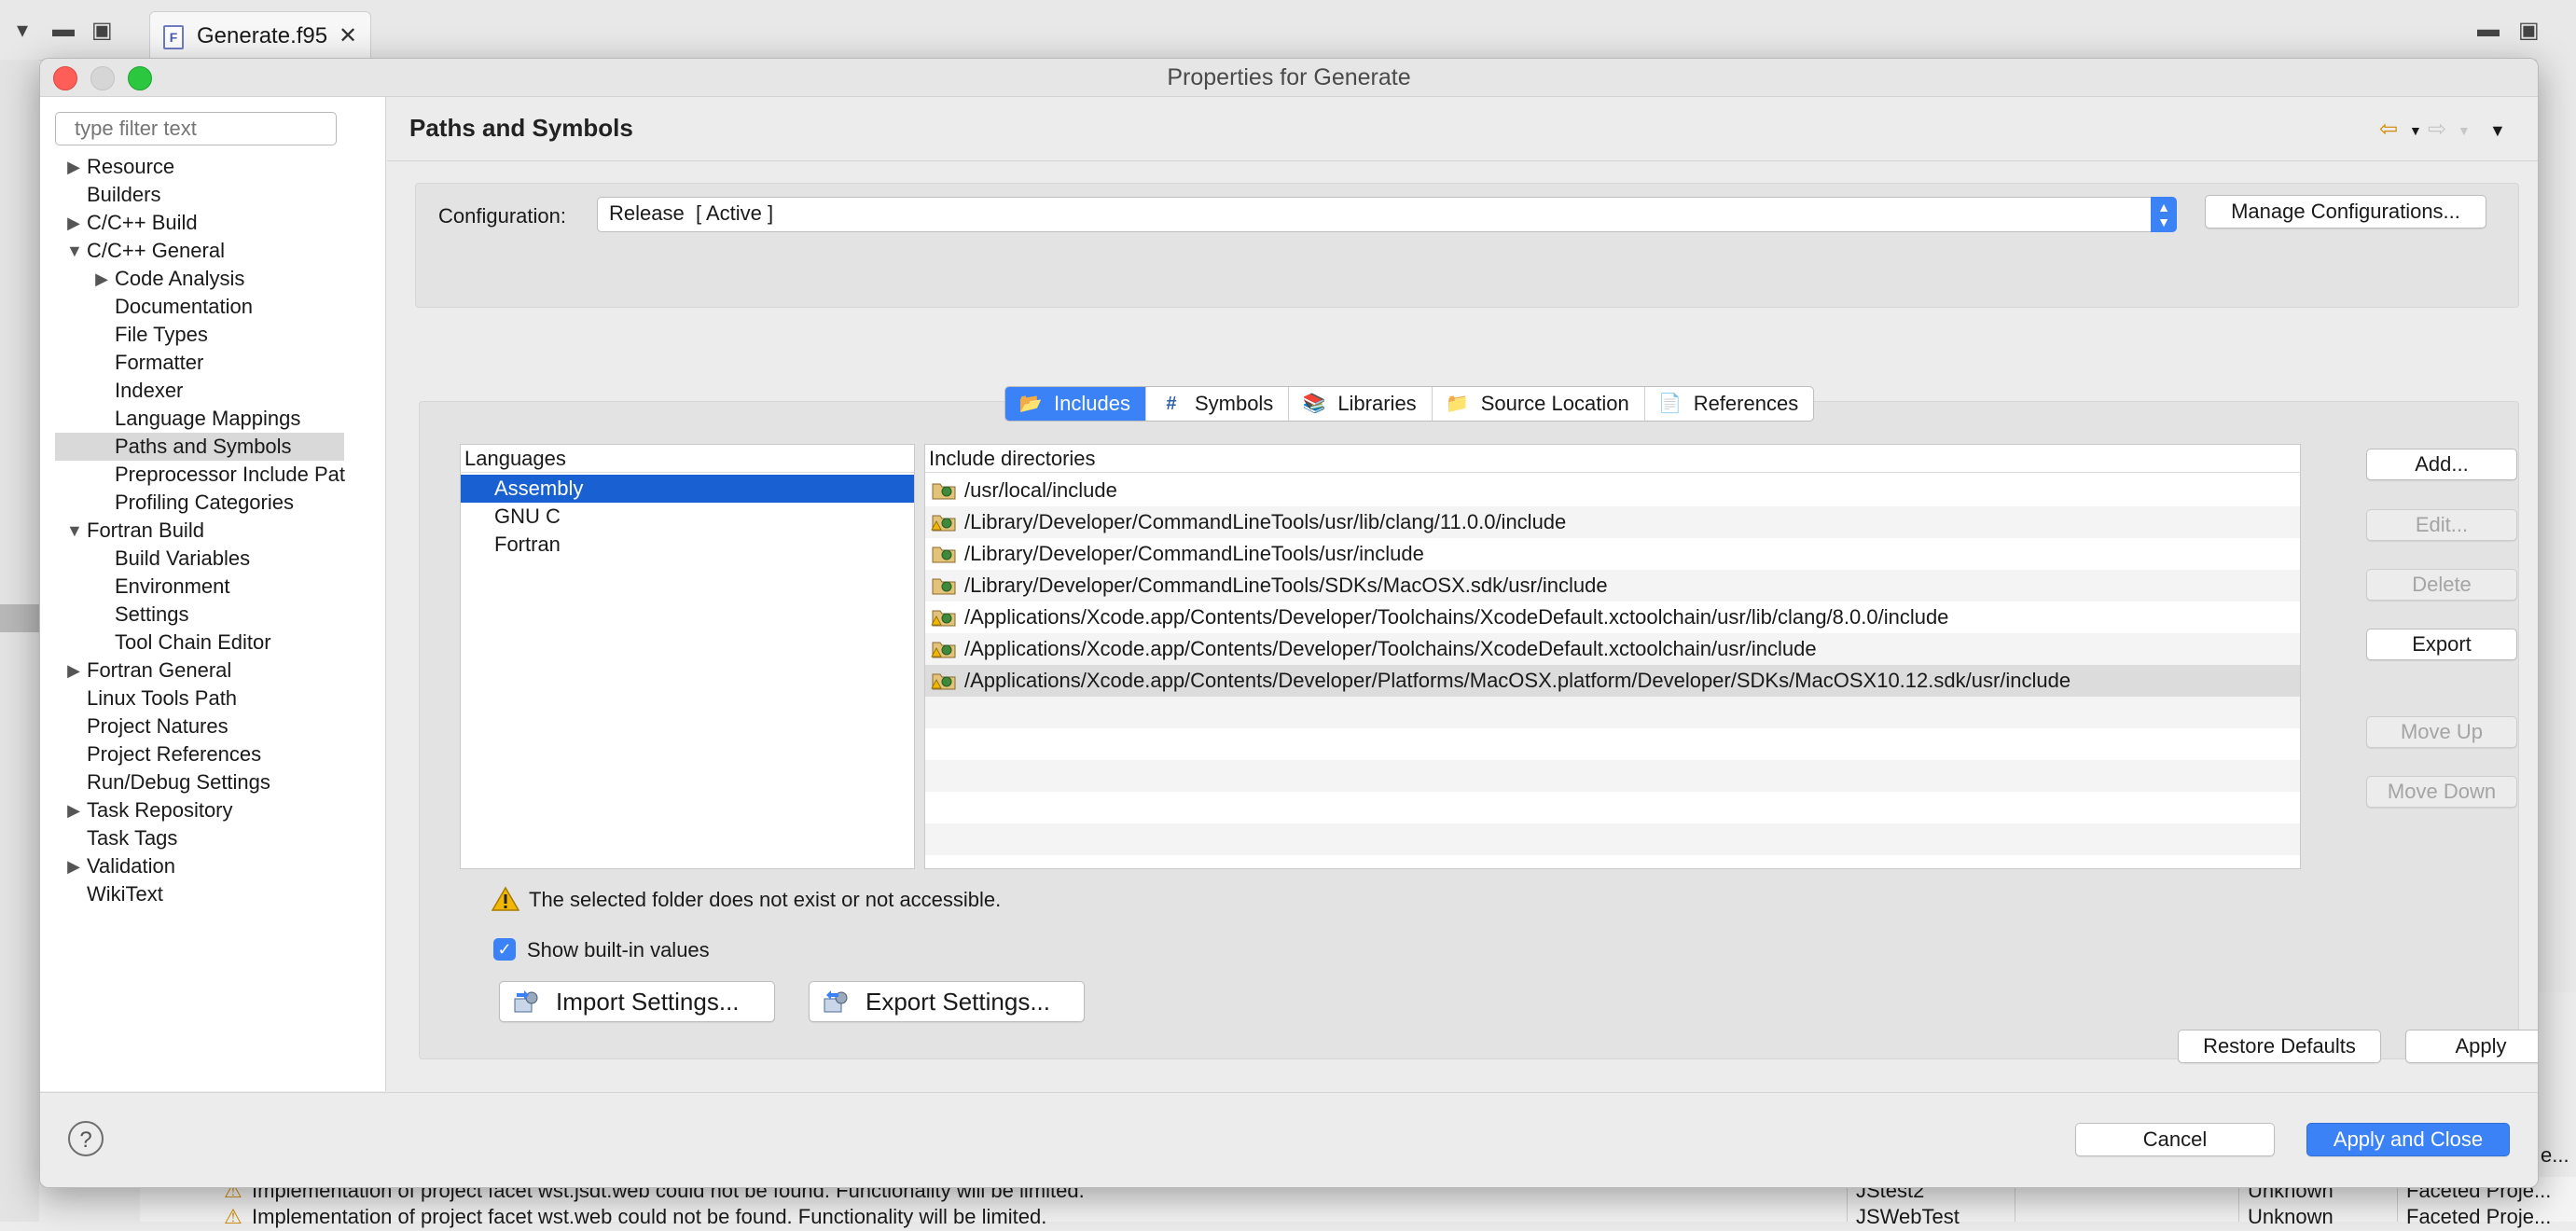  What do you see at coordinates (2388, 130) in the screenshot?
I see `back-arrow-icon: ⇦` at bounding box center [2388, 130].